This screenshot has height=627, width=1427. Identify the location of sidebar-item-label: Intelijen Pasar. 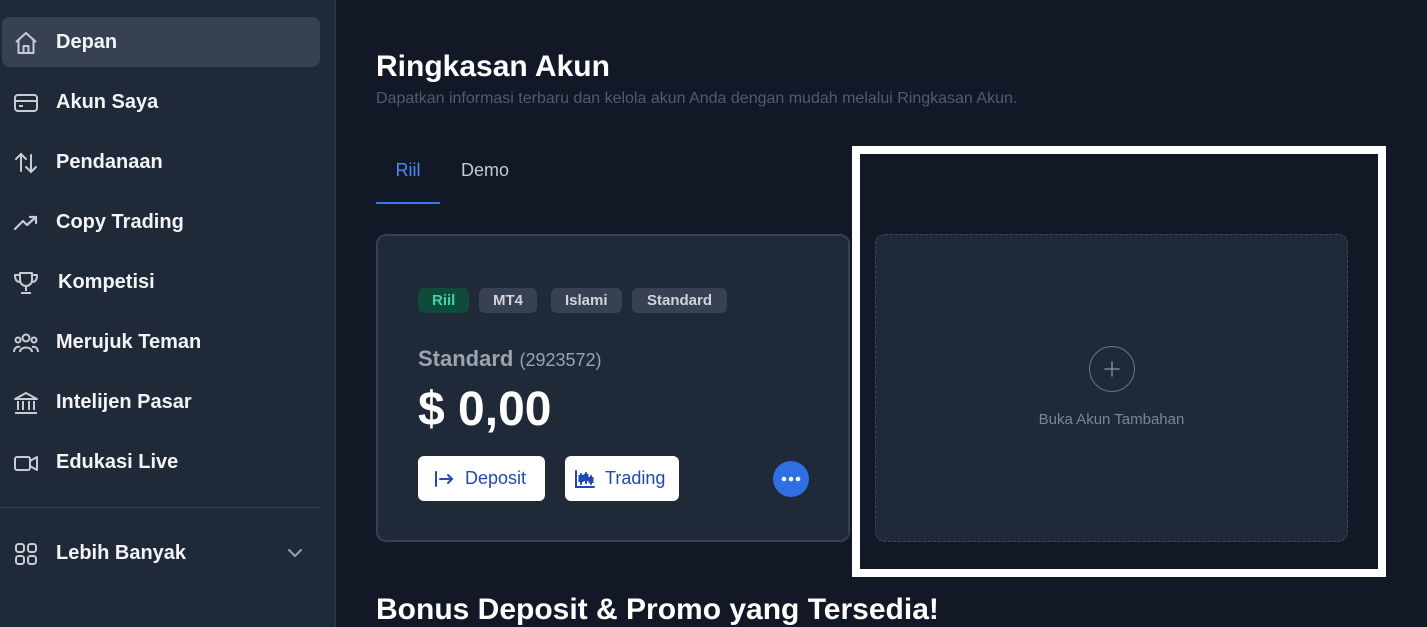
(124, 402).